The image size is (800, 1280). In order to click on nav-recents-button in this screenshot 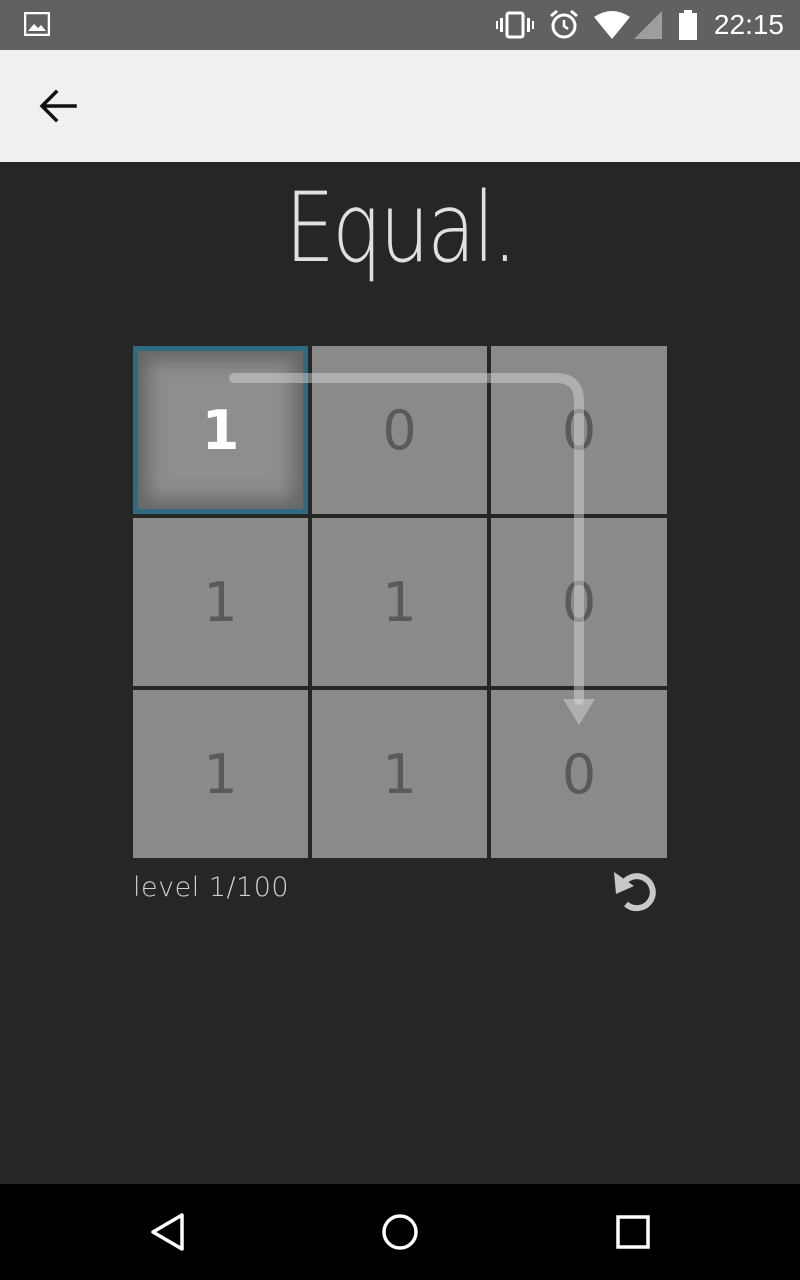, I will do `click(633, 1232)`.